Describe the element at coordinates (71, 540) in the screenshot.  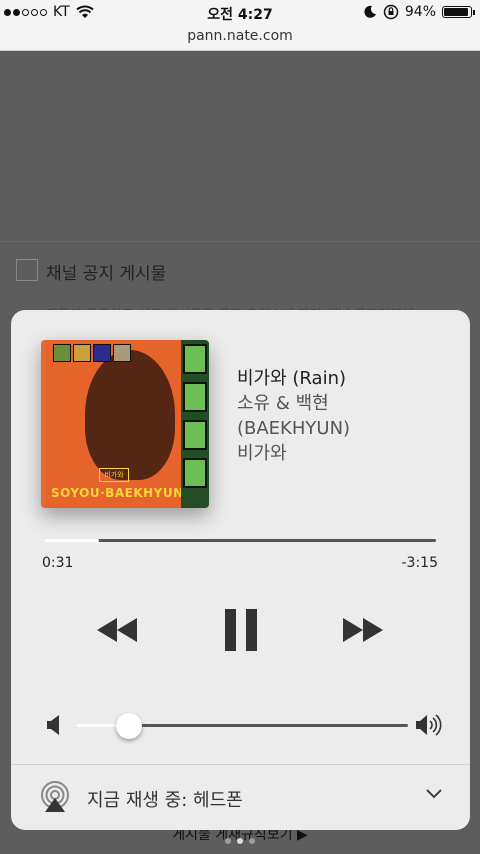
I see `playback-progress` at that location.